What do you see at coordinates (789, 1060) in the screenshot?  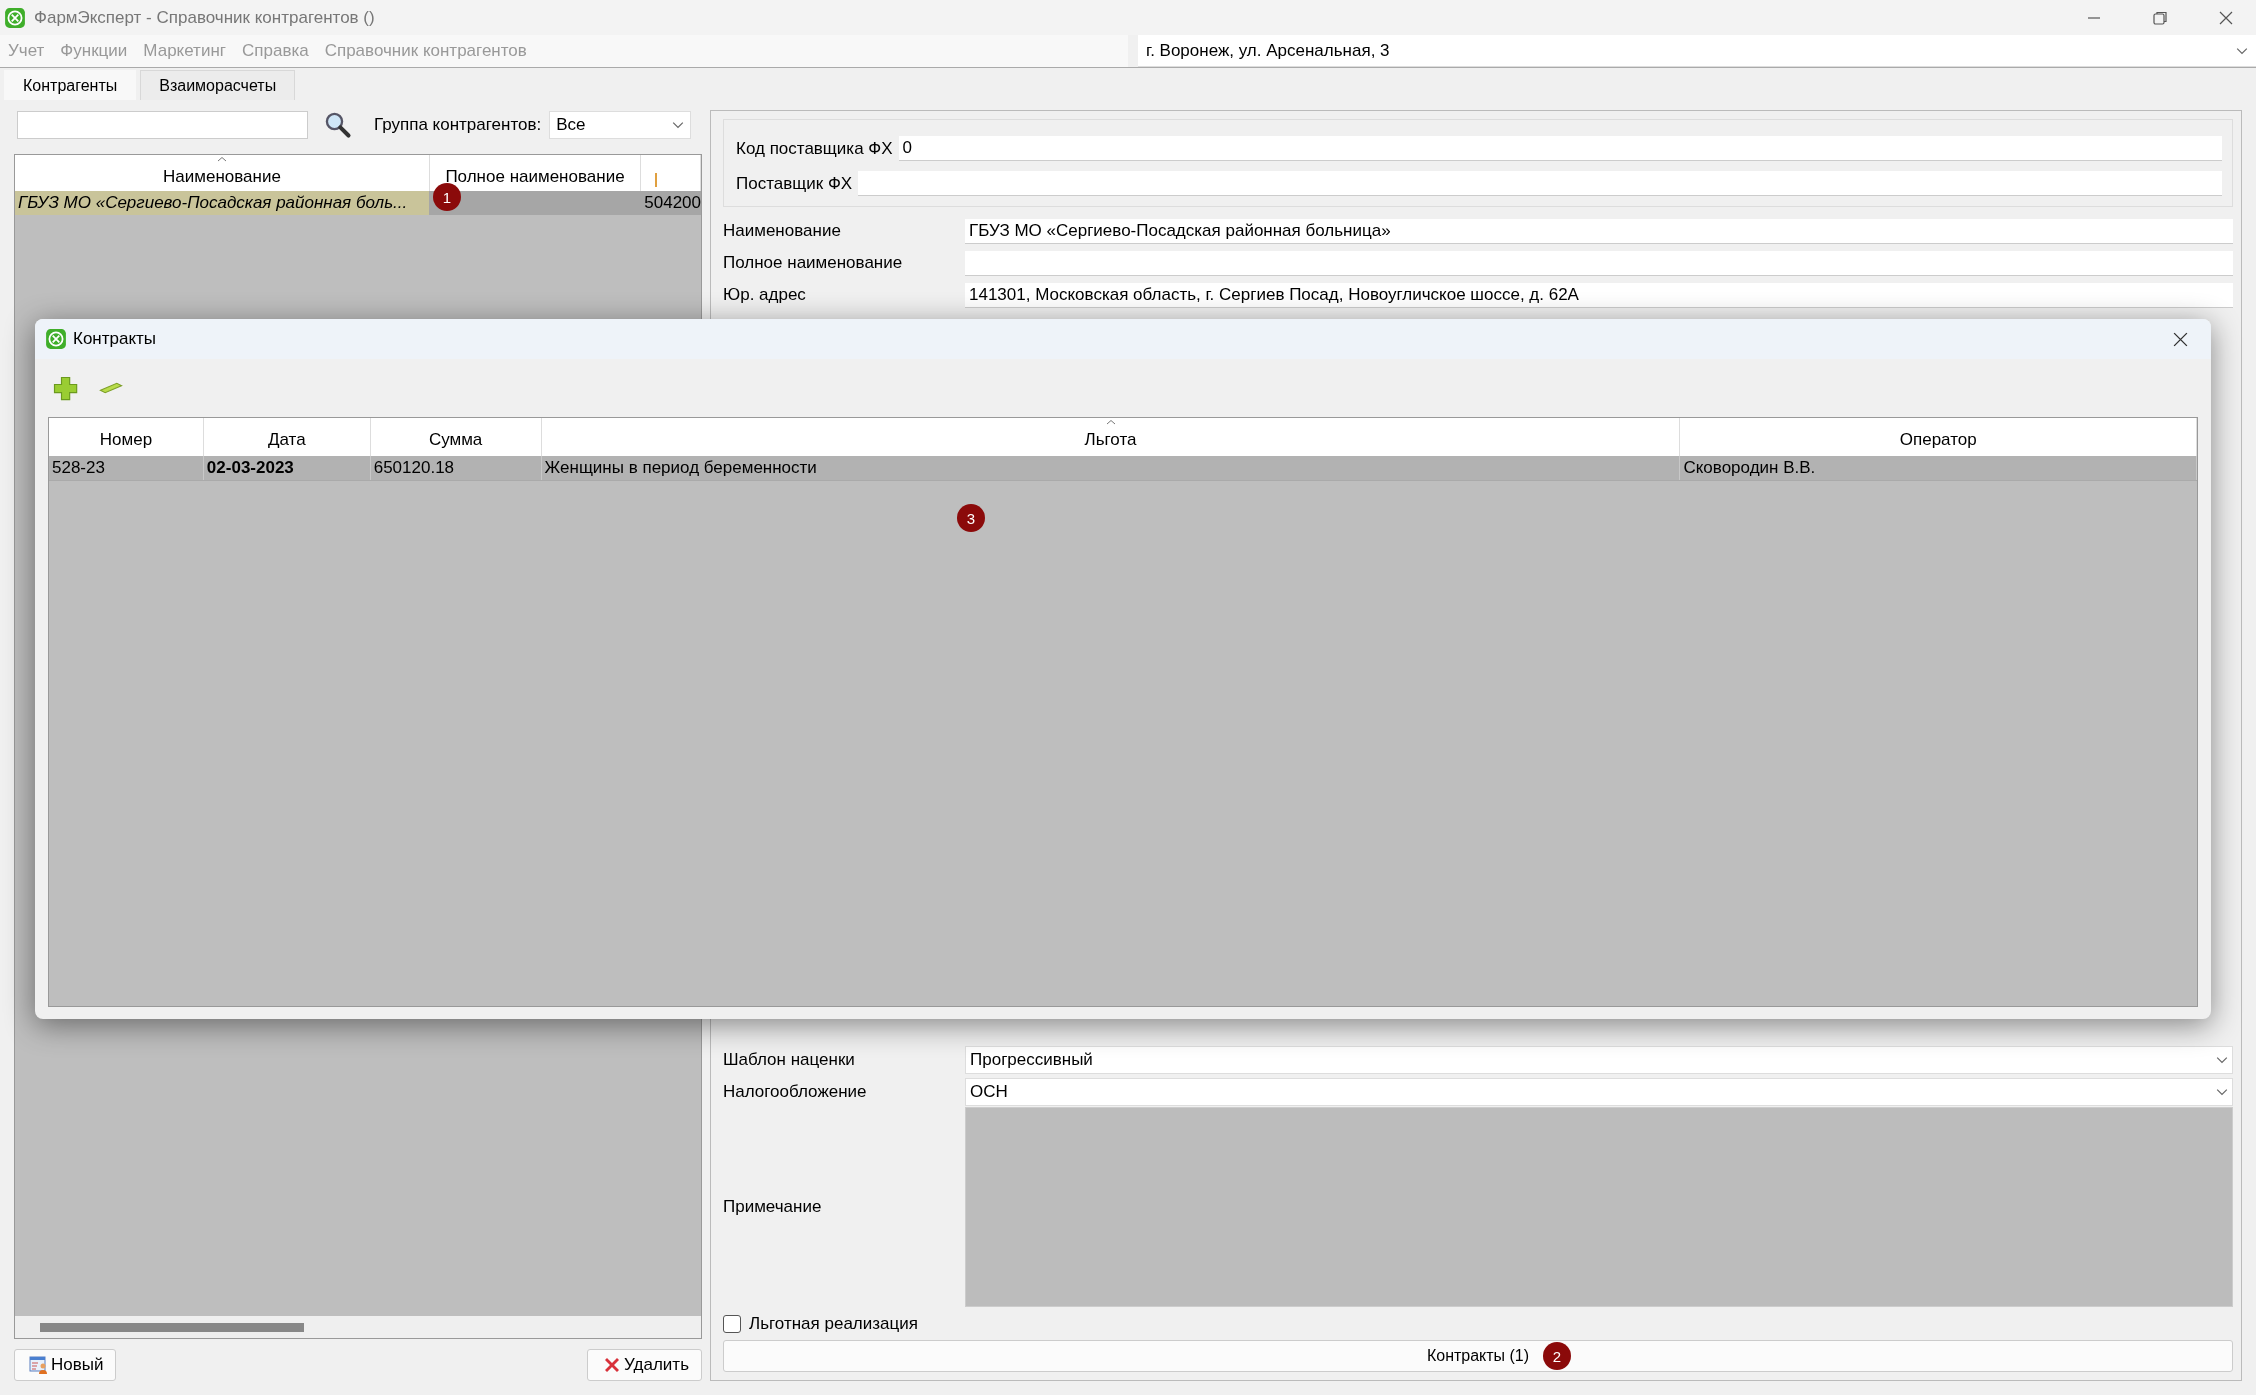 I see `field-label: Шаблон наценки` at bounding box center [789, 1060].